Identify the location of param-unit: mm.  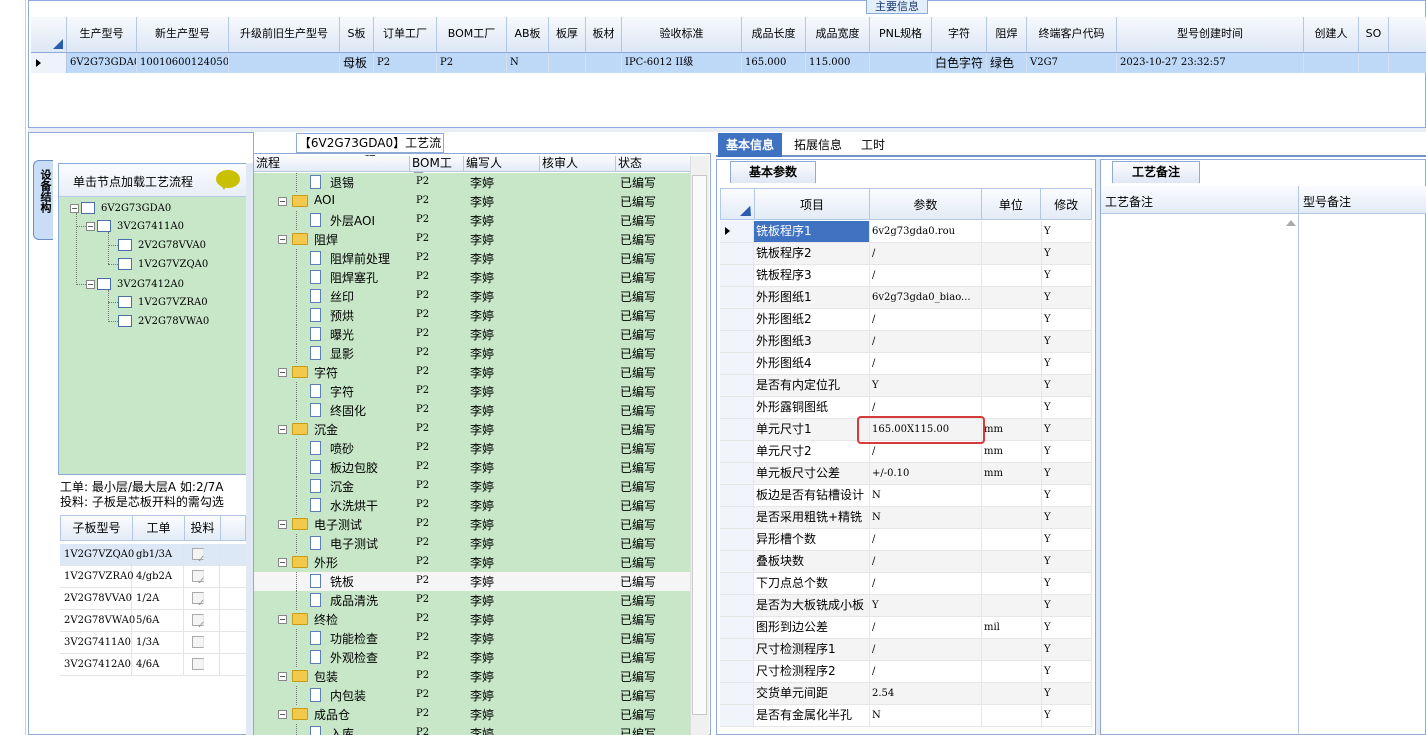
(1012, 473).